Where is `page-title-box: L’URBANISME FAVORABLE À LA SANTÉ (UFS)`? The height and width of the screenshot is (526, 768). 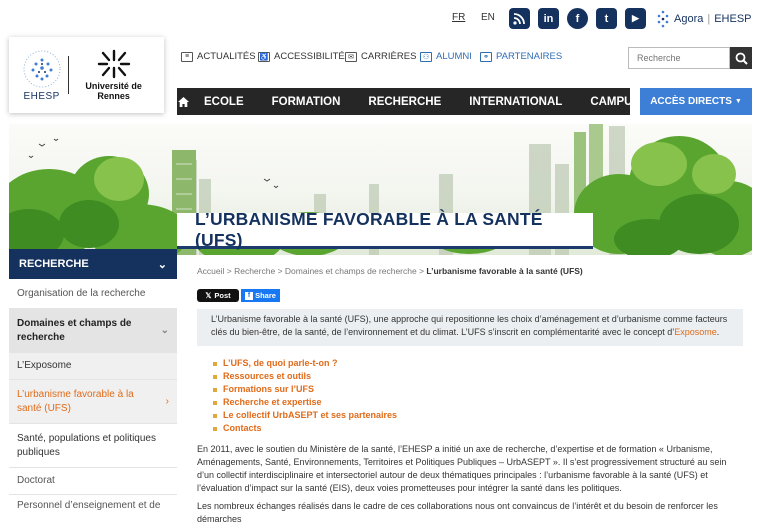 page-title-box: L’URBANISME FAVORABLE À LA SANTÉ (UFS) is located at coordinates (385, 229).